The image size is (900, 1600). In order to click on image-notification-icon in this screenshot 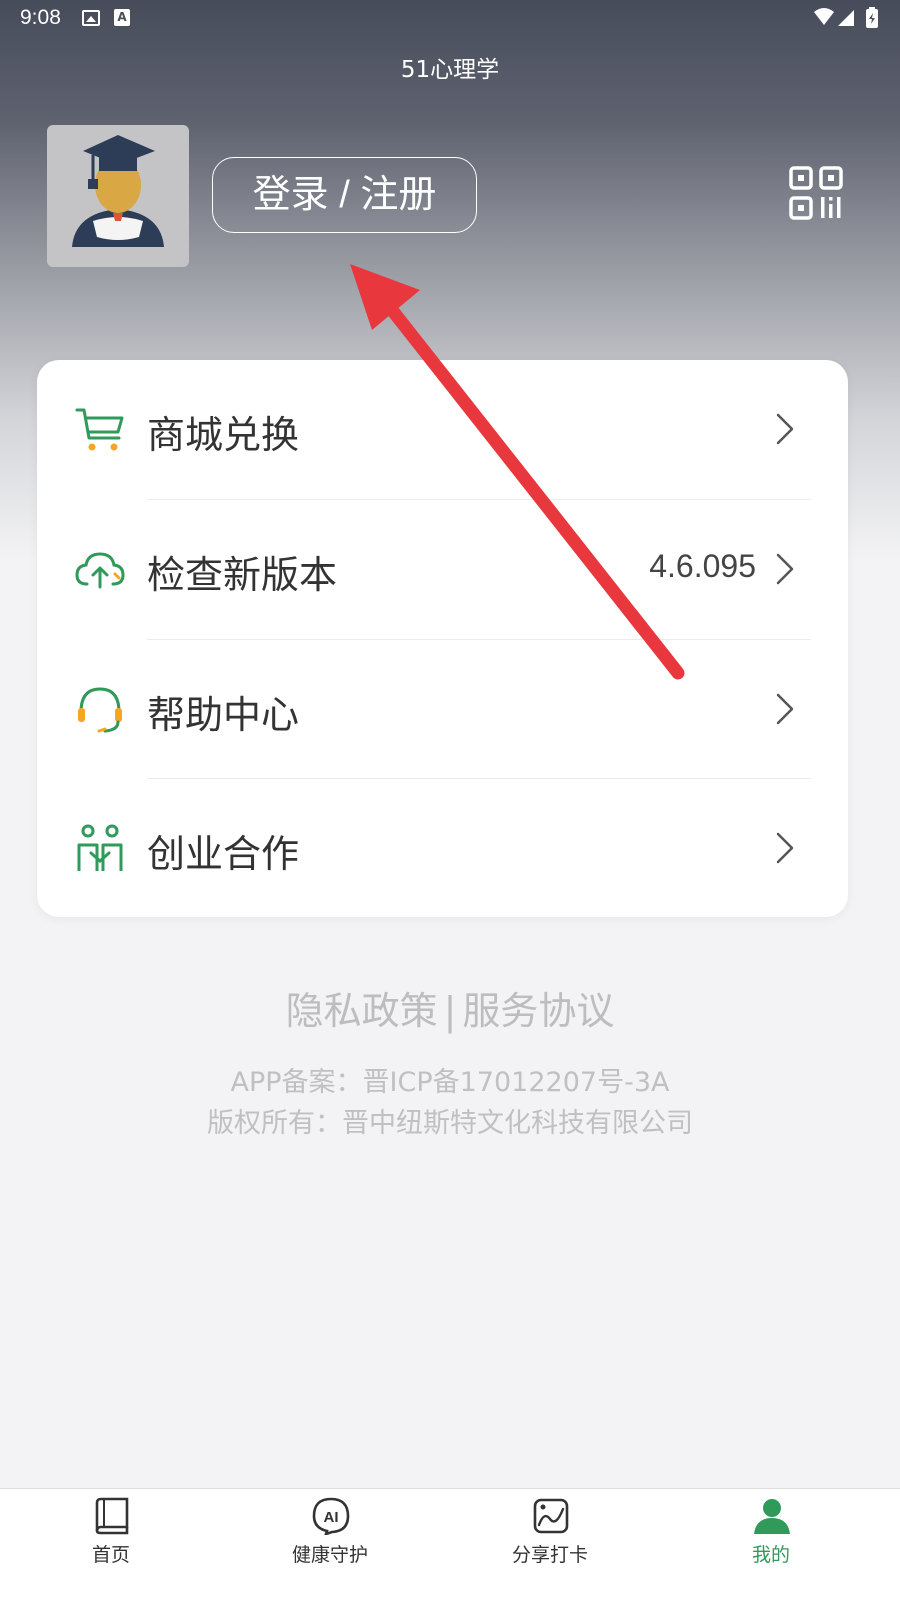, I will do `click(91, 18)`.